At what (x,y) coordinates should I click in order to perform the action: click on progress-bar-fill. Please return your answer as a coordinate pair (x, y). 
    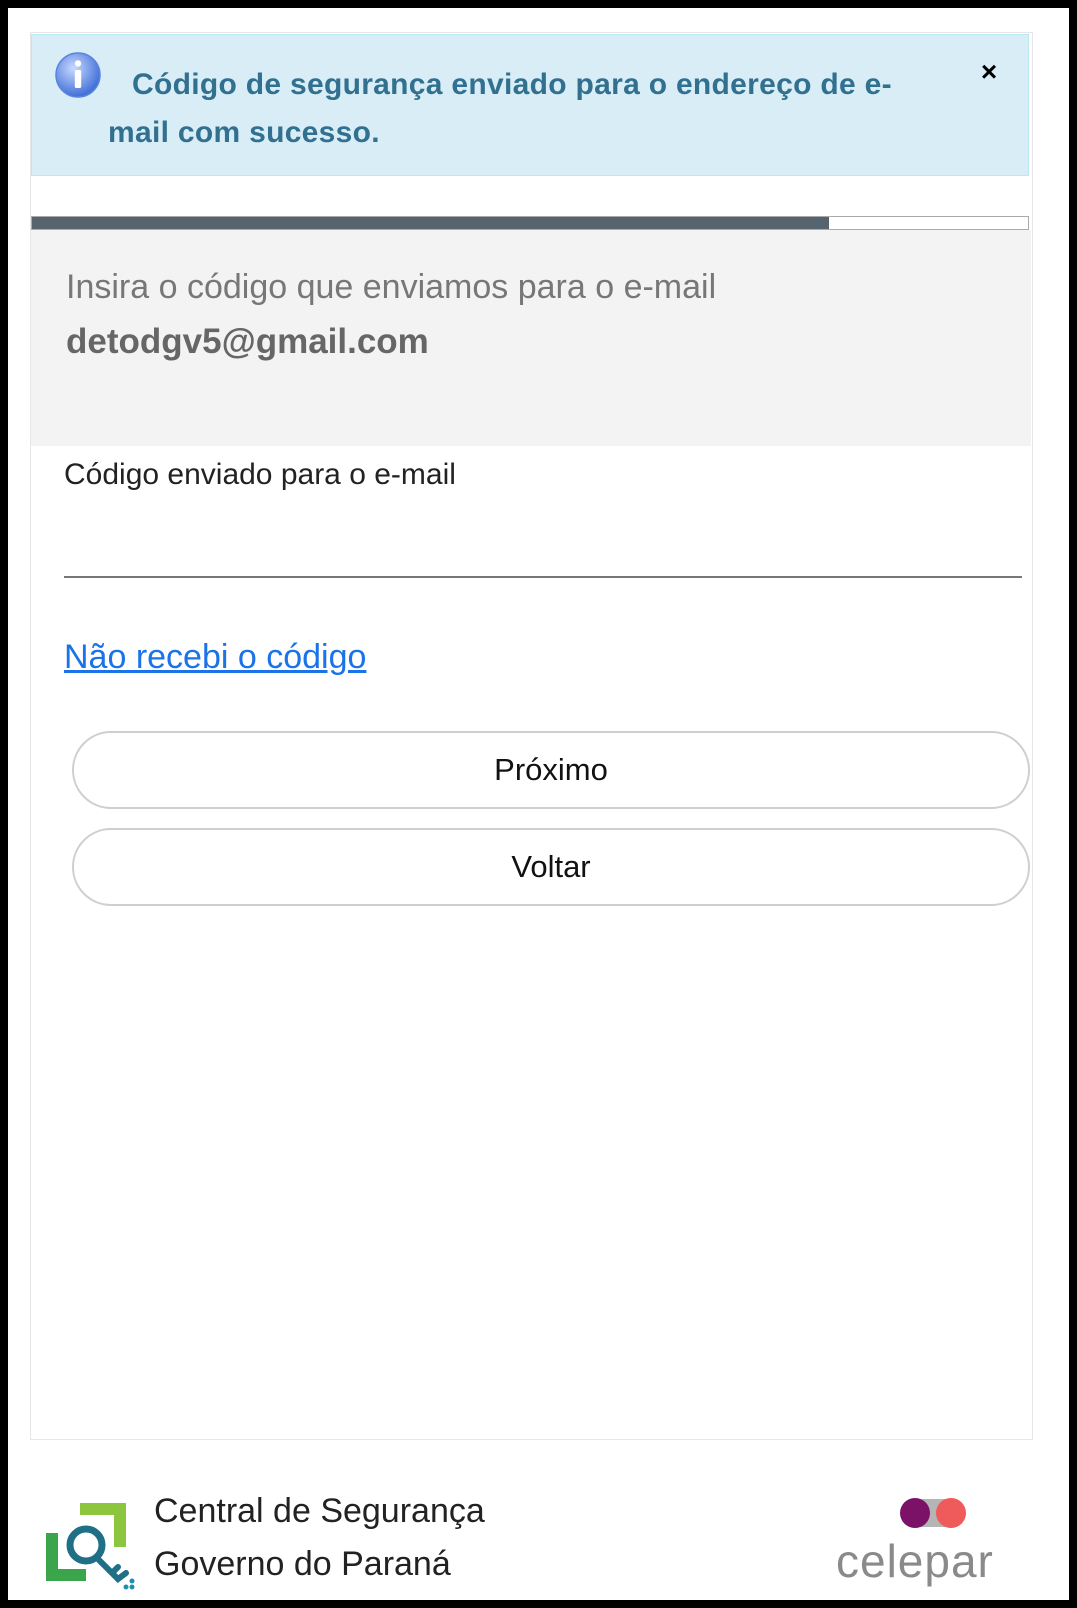
    Looking at the image, I should click on (430, 223).